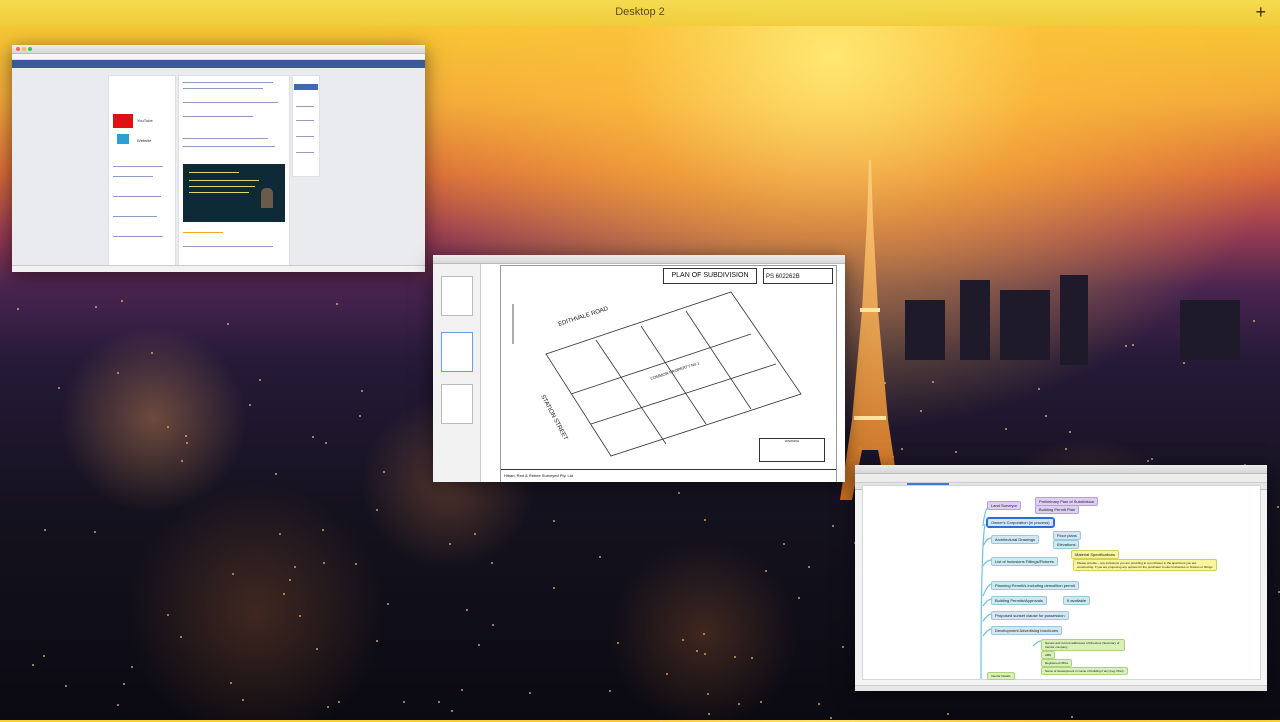 The height and width of the screenshot is (722, 1280). What do you see at coordinates (1030, 615) in the screenshot?
I see `node-sunset-clause: Proposed sunset clause for possession` at bounding box center [1030, 615].